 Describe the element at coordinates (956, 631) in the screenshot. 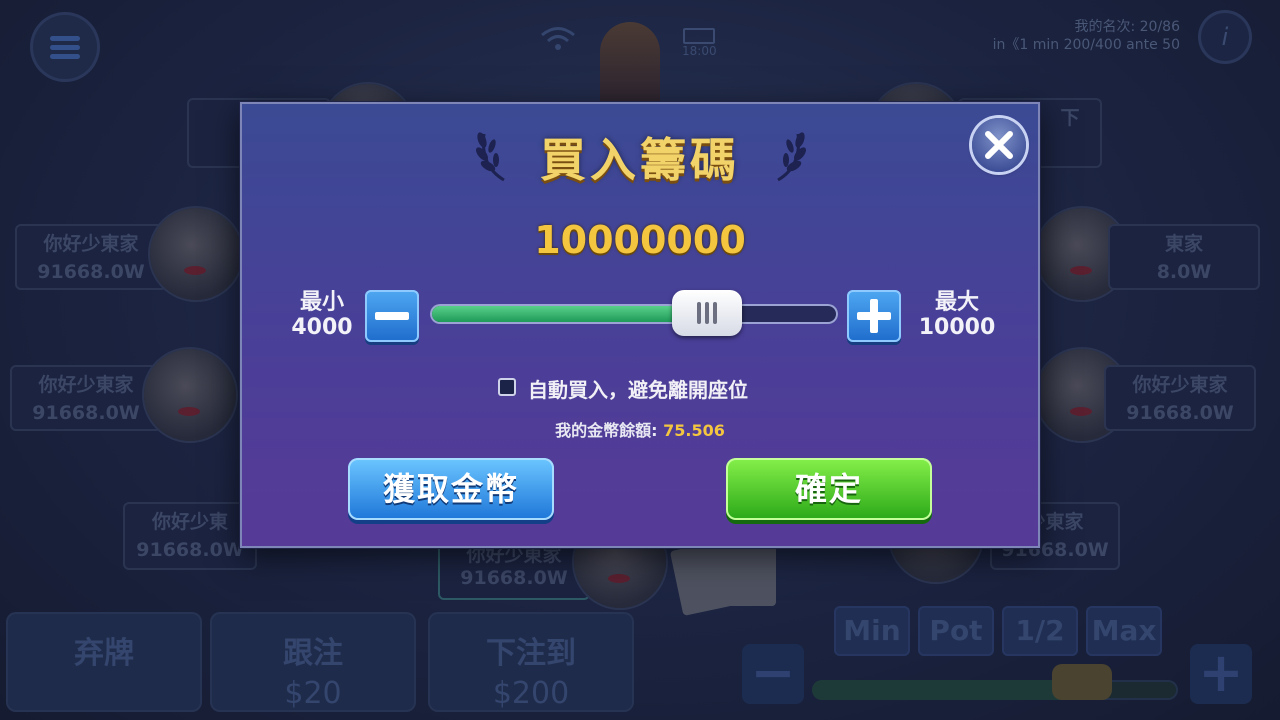

I see `quick-bet-pot: Pot` at that location.